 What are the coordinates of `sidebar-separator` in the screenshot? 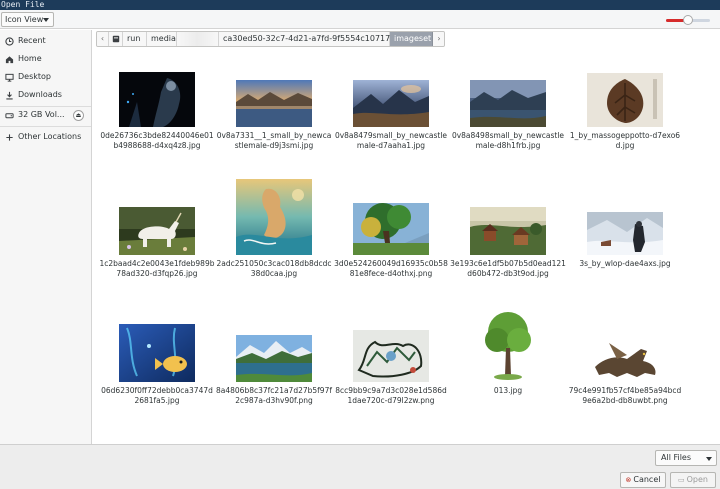 It's located at (45, 126).